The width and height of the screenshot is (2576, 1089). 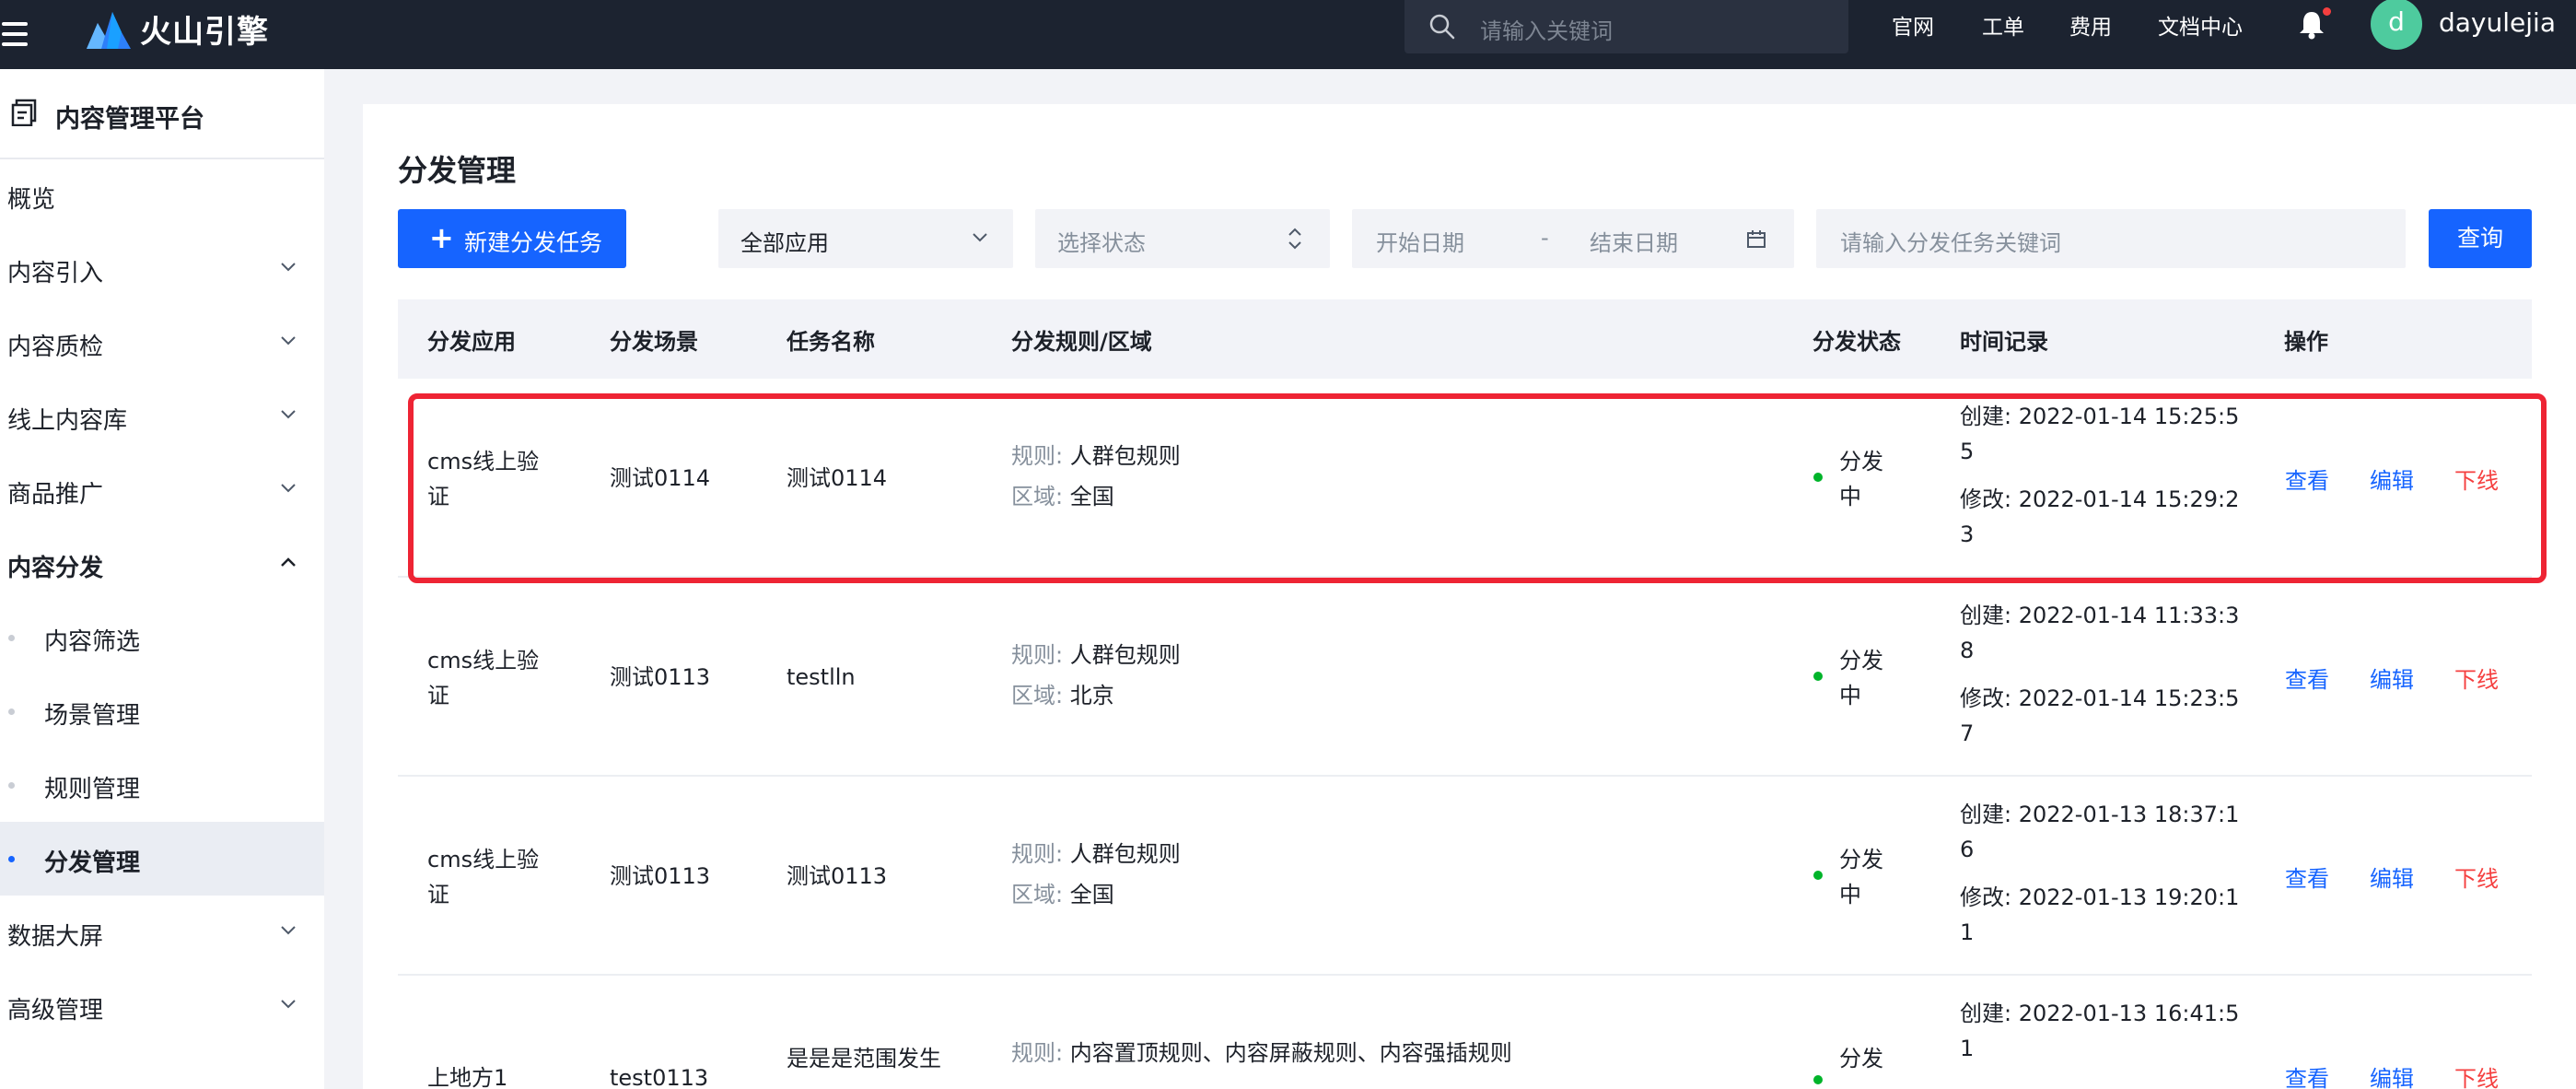 What do you see at coordinates (2327, 12) in the screenshot?
I see `notification-badge` at bounding box center [2327, 12].